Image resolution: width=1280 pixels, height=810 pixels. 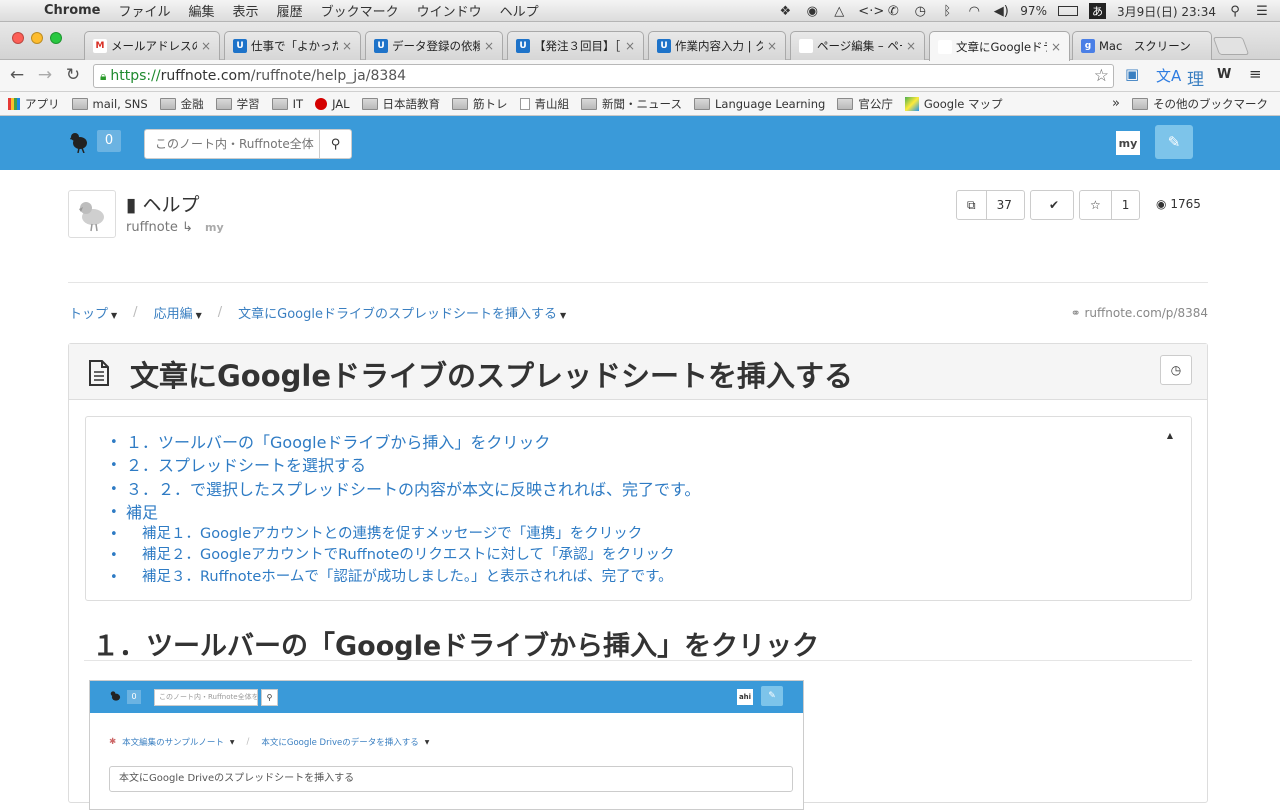 What do you see at coordinates (246, 10) in the screenshot?
I see `menu-view: 表示` at bounding box center [246, 10].